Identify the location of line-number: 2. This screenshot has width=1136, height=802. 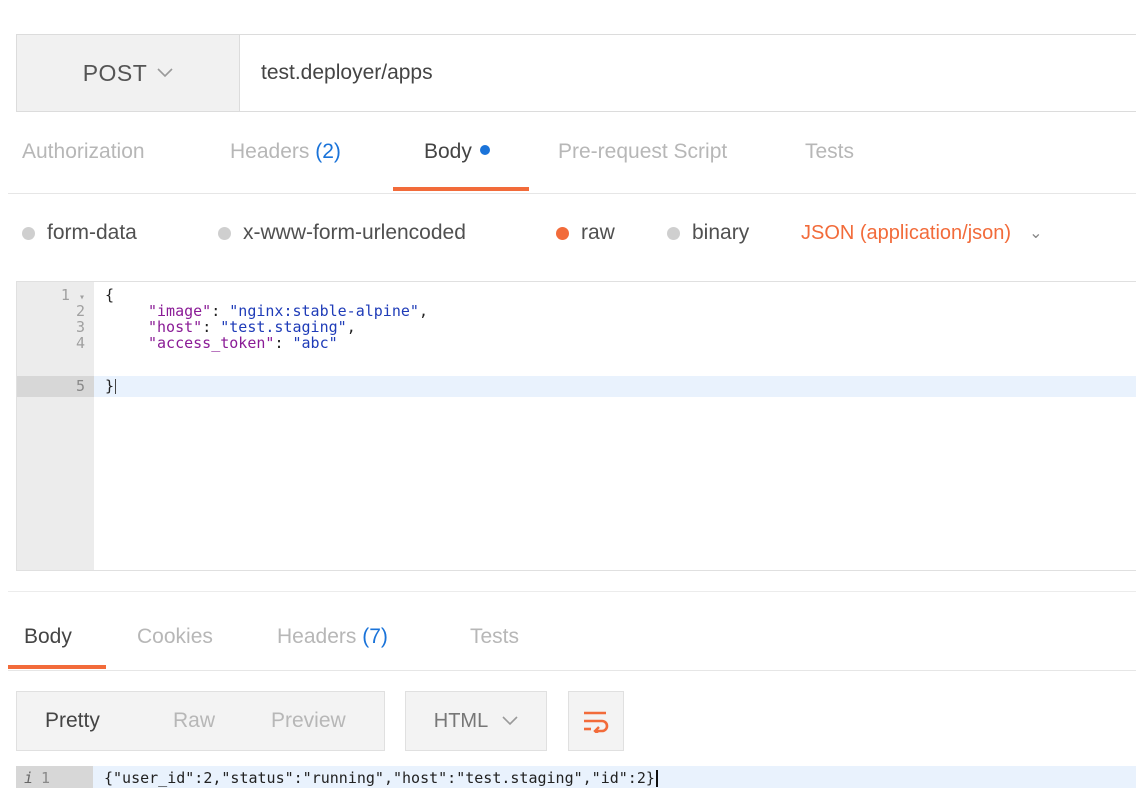
(80, 311).